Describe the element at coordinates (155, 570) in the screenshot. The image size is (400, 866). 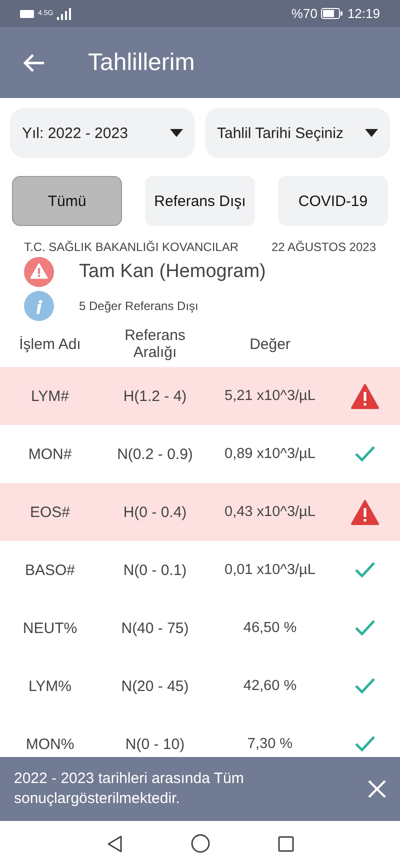
I see `reference-range: N(0 - 0.1)` at that location.